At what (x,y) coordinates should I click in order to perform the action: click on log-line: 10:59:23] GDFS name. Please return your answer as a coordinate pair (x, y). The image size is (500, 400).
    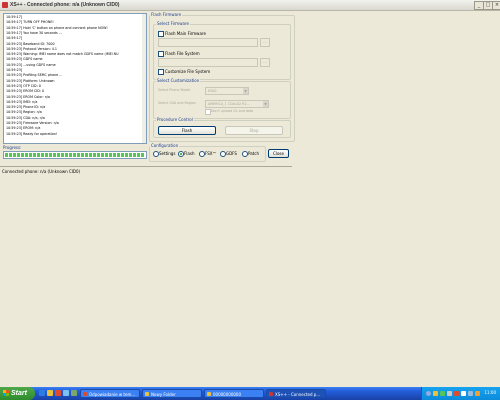
    Looking at the image, I should click on (24, 59).